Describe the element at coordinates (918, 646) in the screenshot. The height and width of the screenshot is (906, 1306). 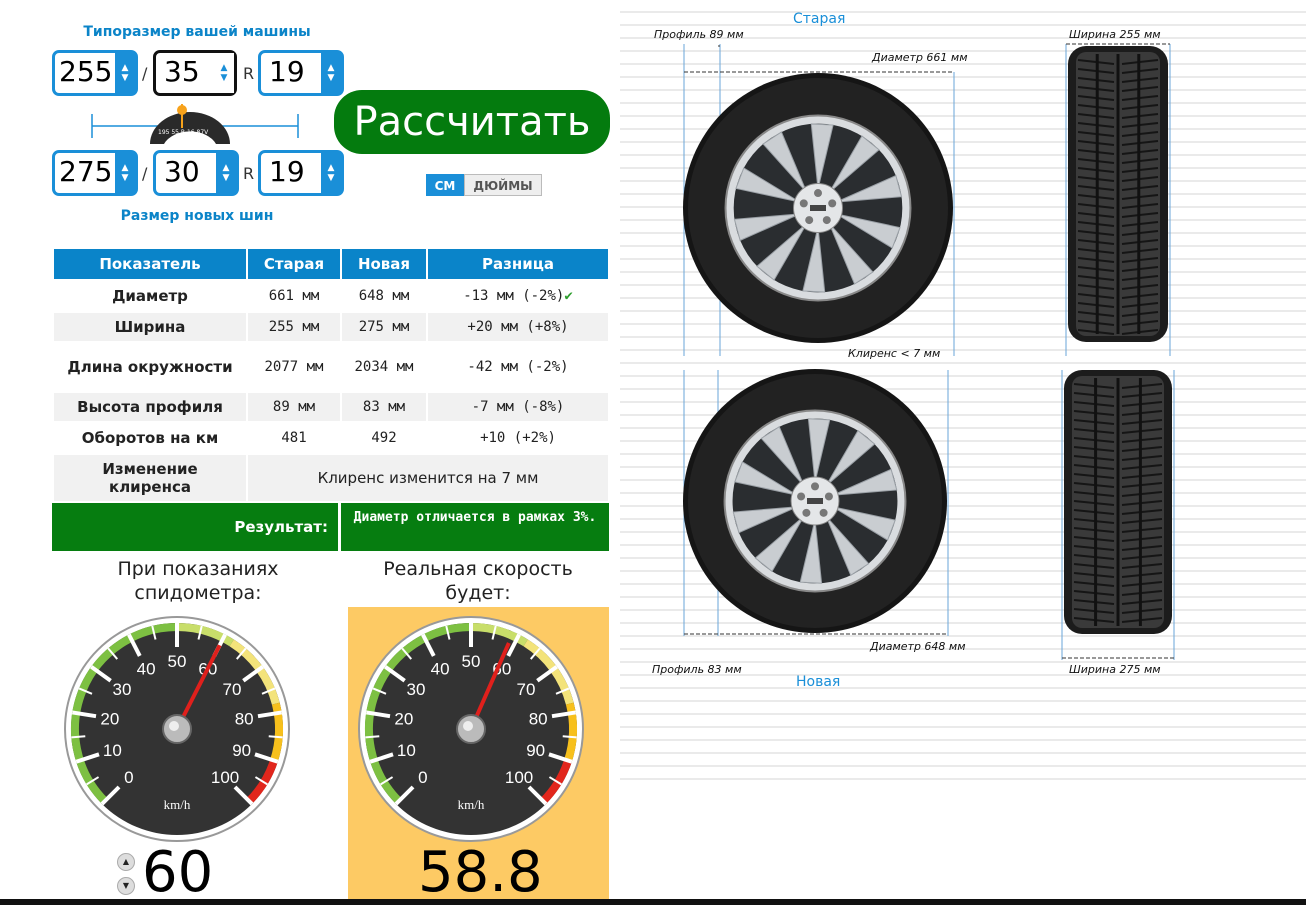
I see `new-diameter-label: Диаметр 648 мм` at that location.